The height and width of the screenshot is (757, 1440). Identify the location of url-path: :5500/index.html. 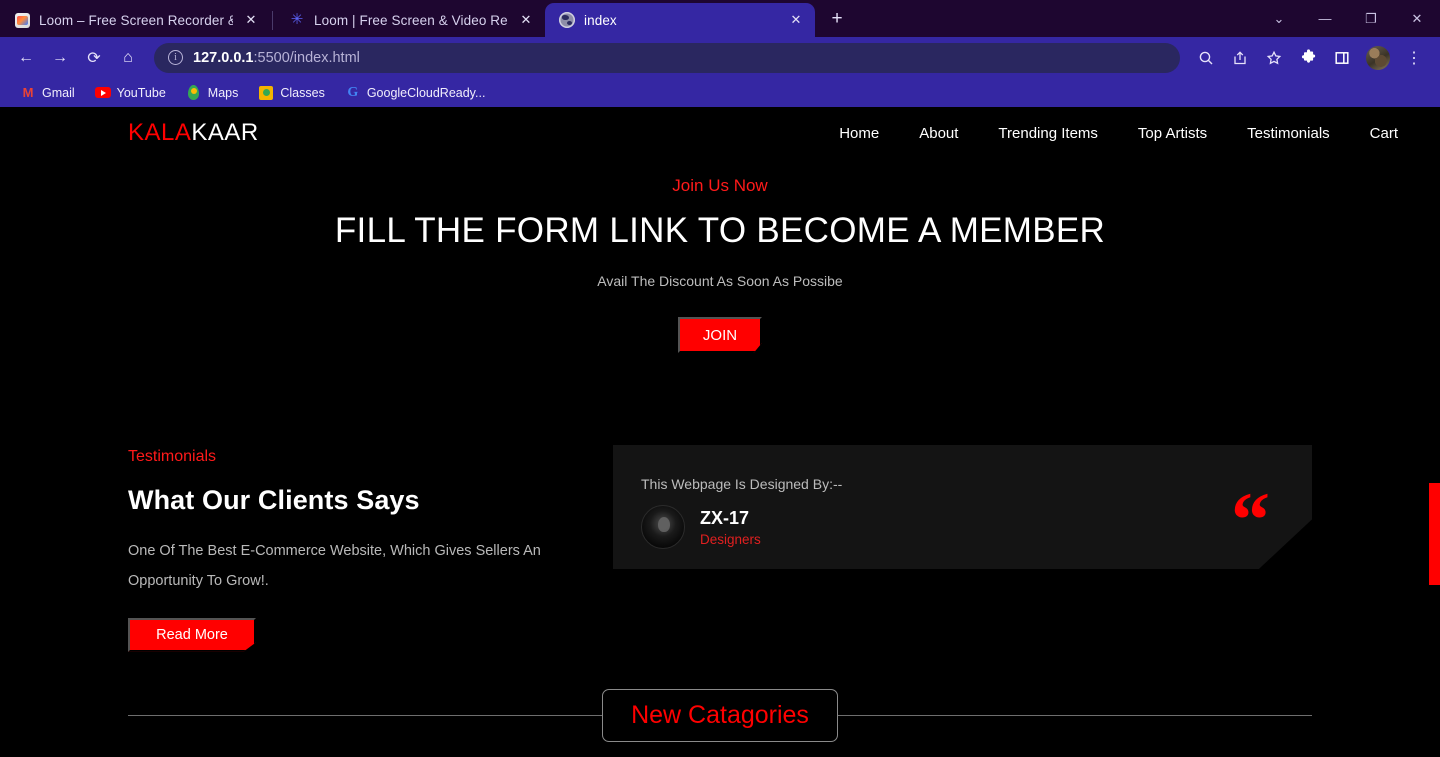
(306, 57).